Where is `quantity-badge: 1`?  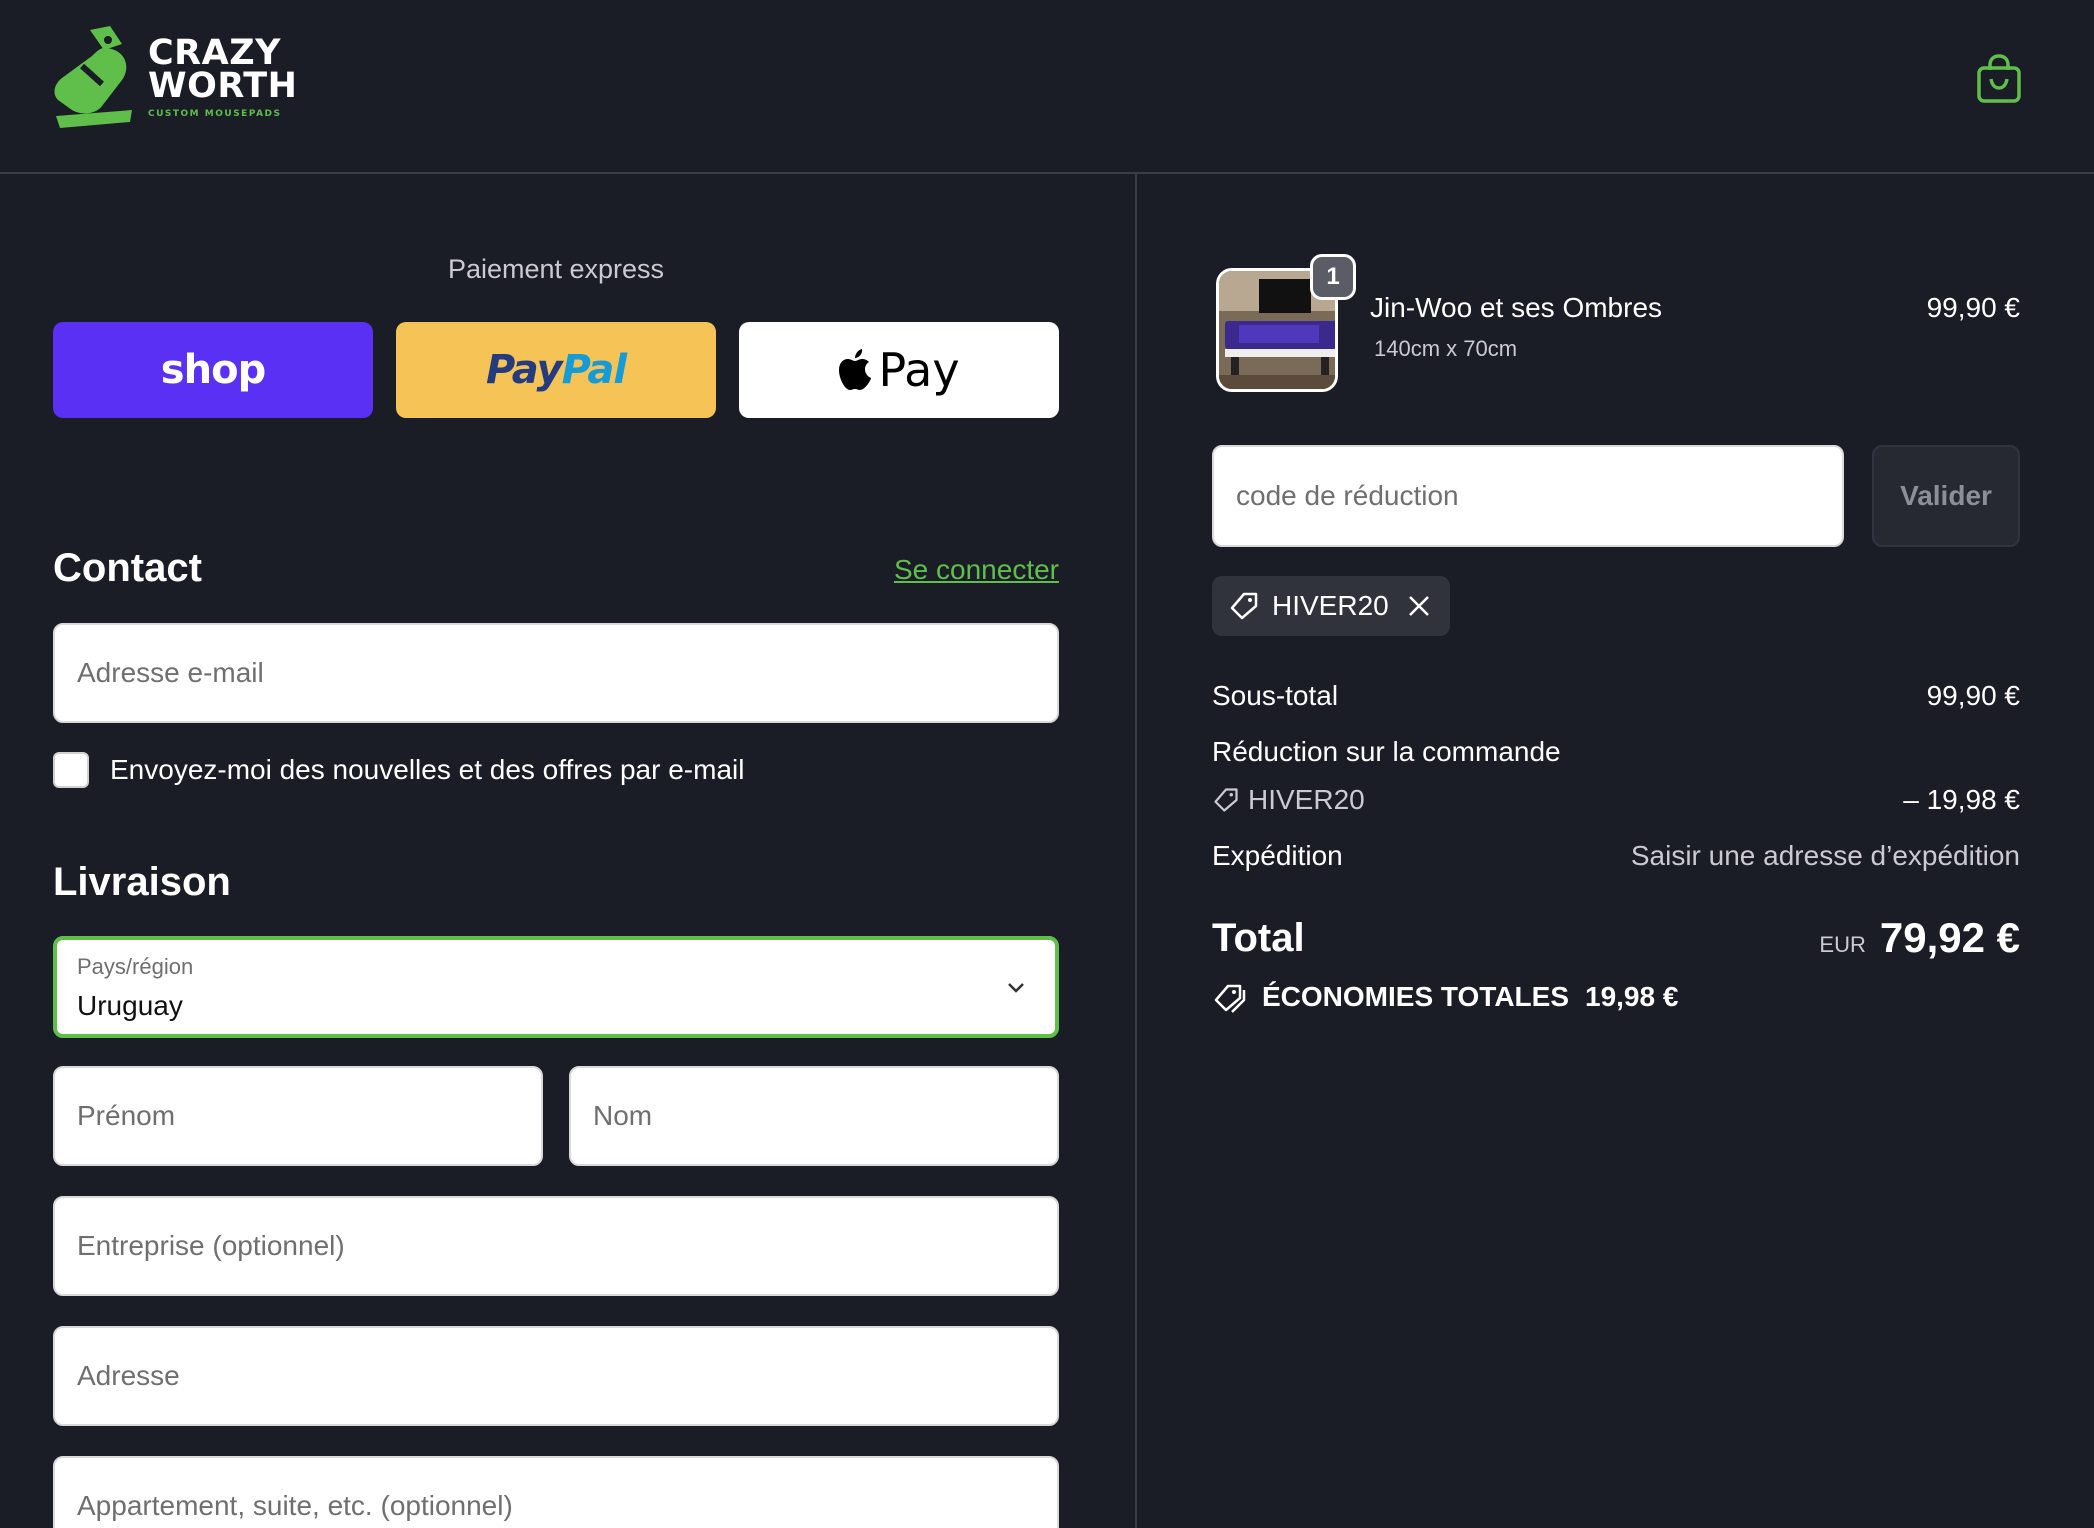
quantity-badge: 1 is located at coordinates (1333, 277).